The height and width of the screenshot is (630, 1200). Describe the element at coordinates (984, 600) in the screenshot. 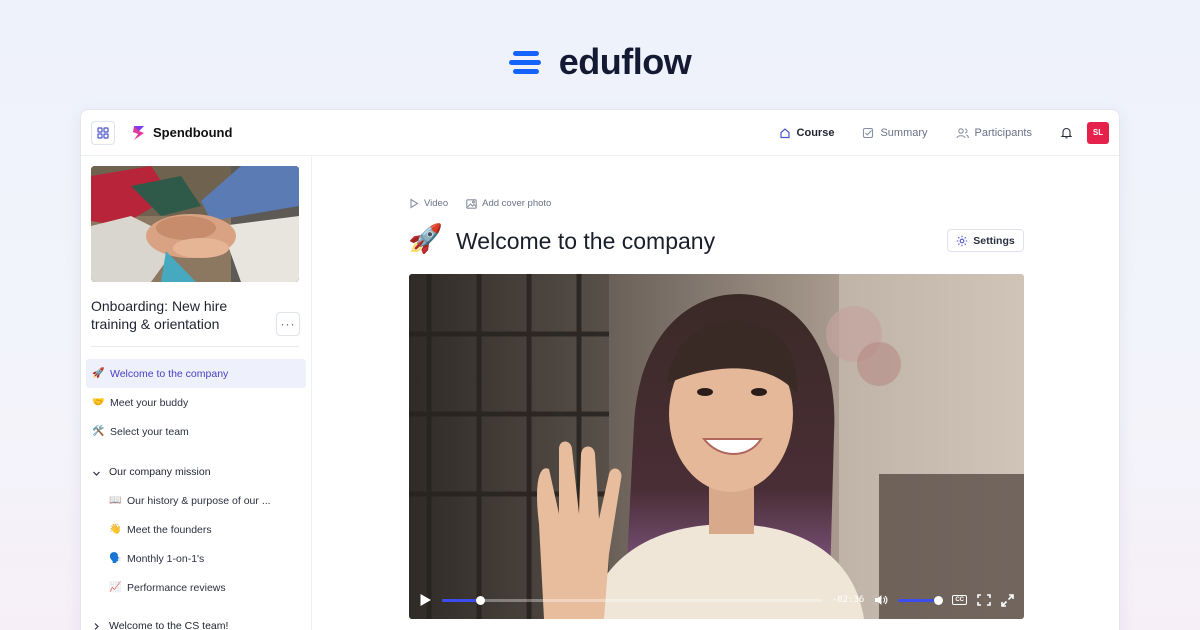

I see `picture-in-picture-icon` at that location.